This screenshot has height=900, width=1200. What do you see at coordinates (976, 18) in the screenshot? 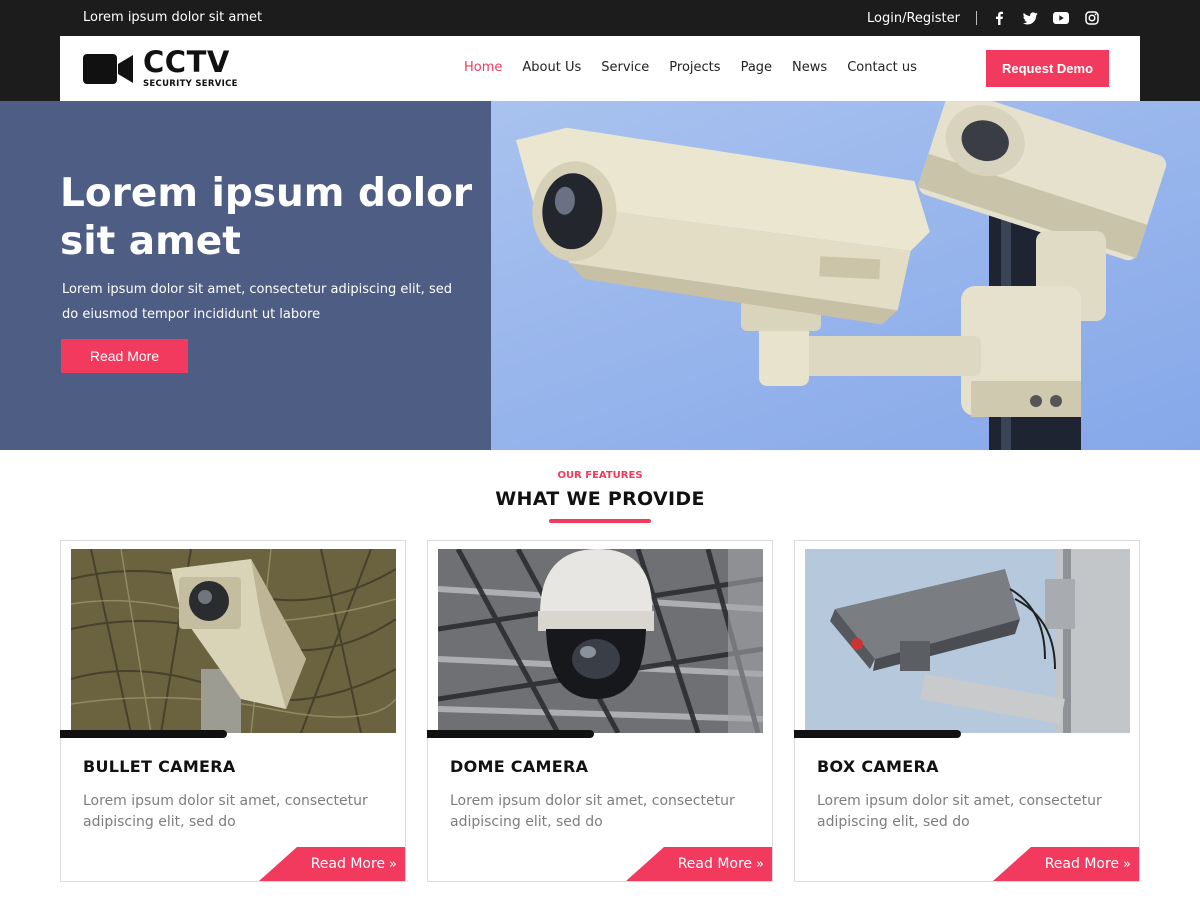
I see `divider` at bounding box center [976, 18].